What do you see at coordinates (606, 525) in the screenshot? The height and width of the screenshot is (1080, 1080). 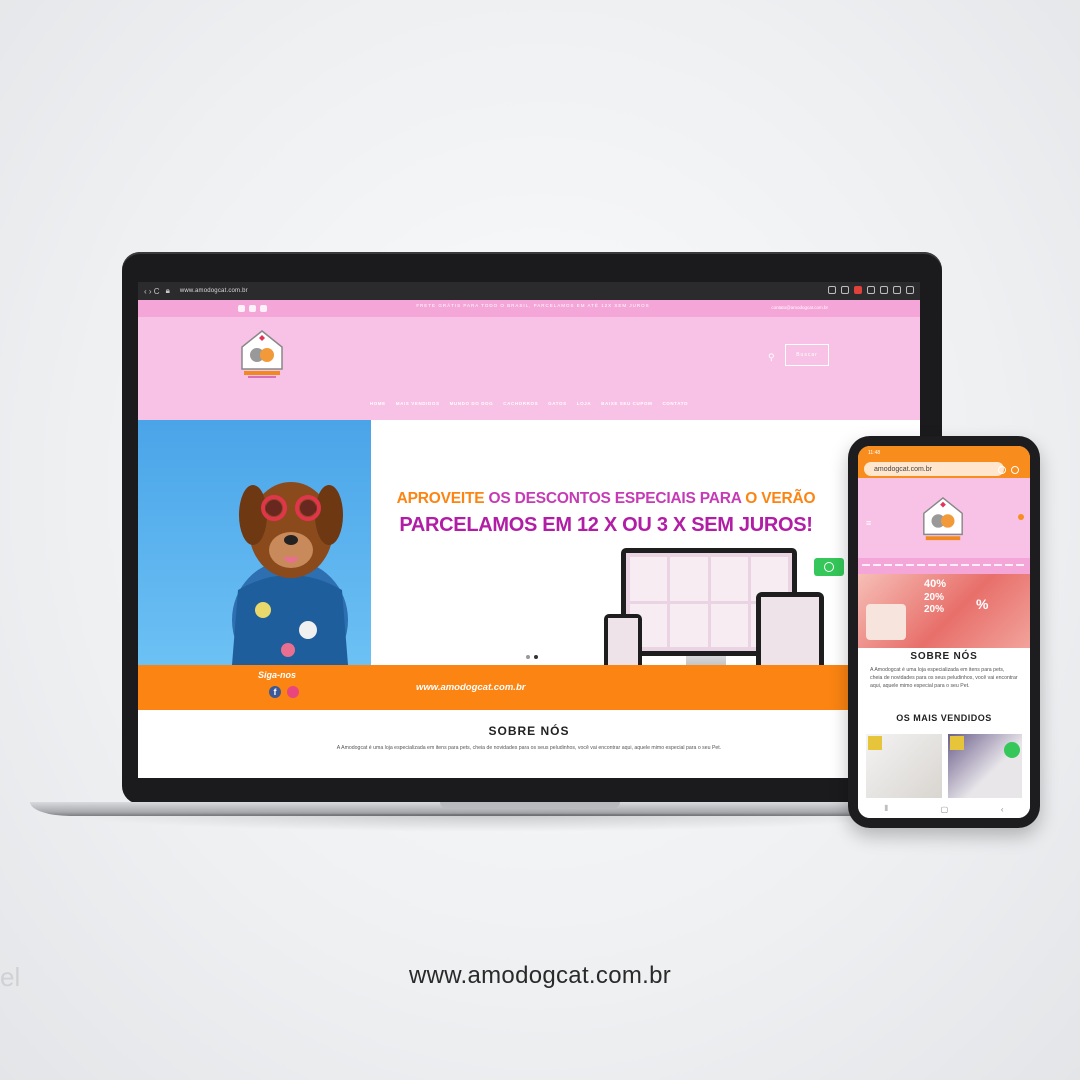 I see `hero-subheadline: PARCELAMOS EM 12 X OU 3 X SEM JUROS!` at bounding box center [606, 525].